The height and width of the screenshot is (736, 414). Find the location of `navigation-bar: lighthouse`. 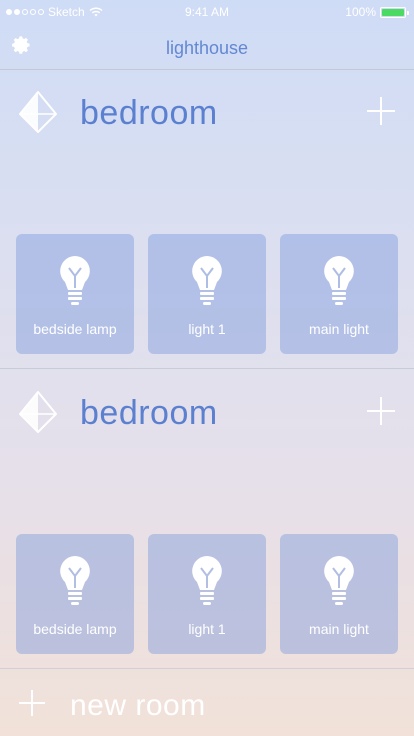

navigation-bar: lighthouse is located at coordinates (207, 47).